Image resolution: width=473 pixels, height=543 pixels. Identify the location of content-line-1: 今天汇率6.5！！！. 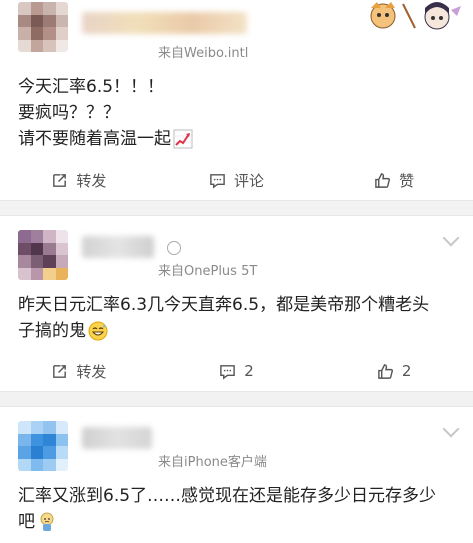
(91, 87).